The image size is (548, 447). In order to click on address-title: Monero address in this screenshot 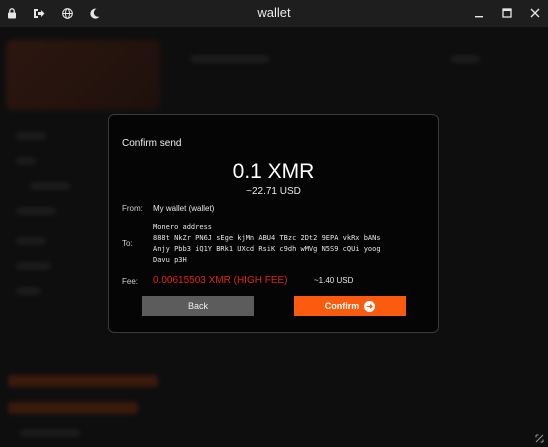, I will do `click(183, 227)`.